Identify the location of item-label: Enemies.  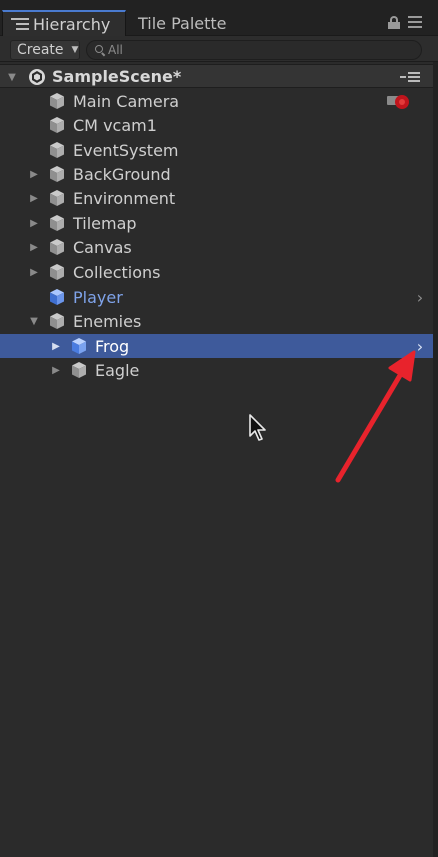
(107, 321).